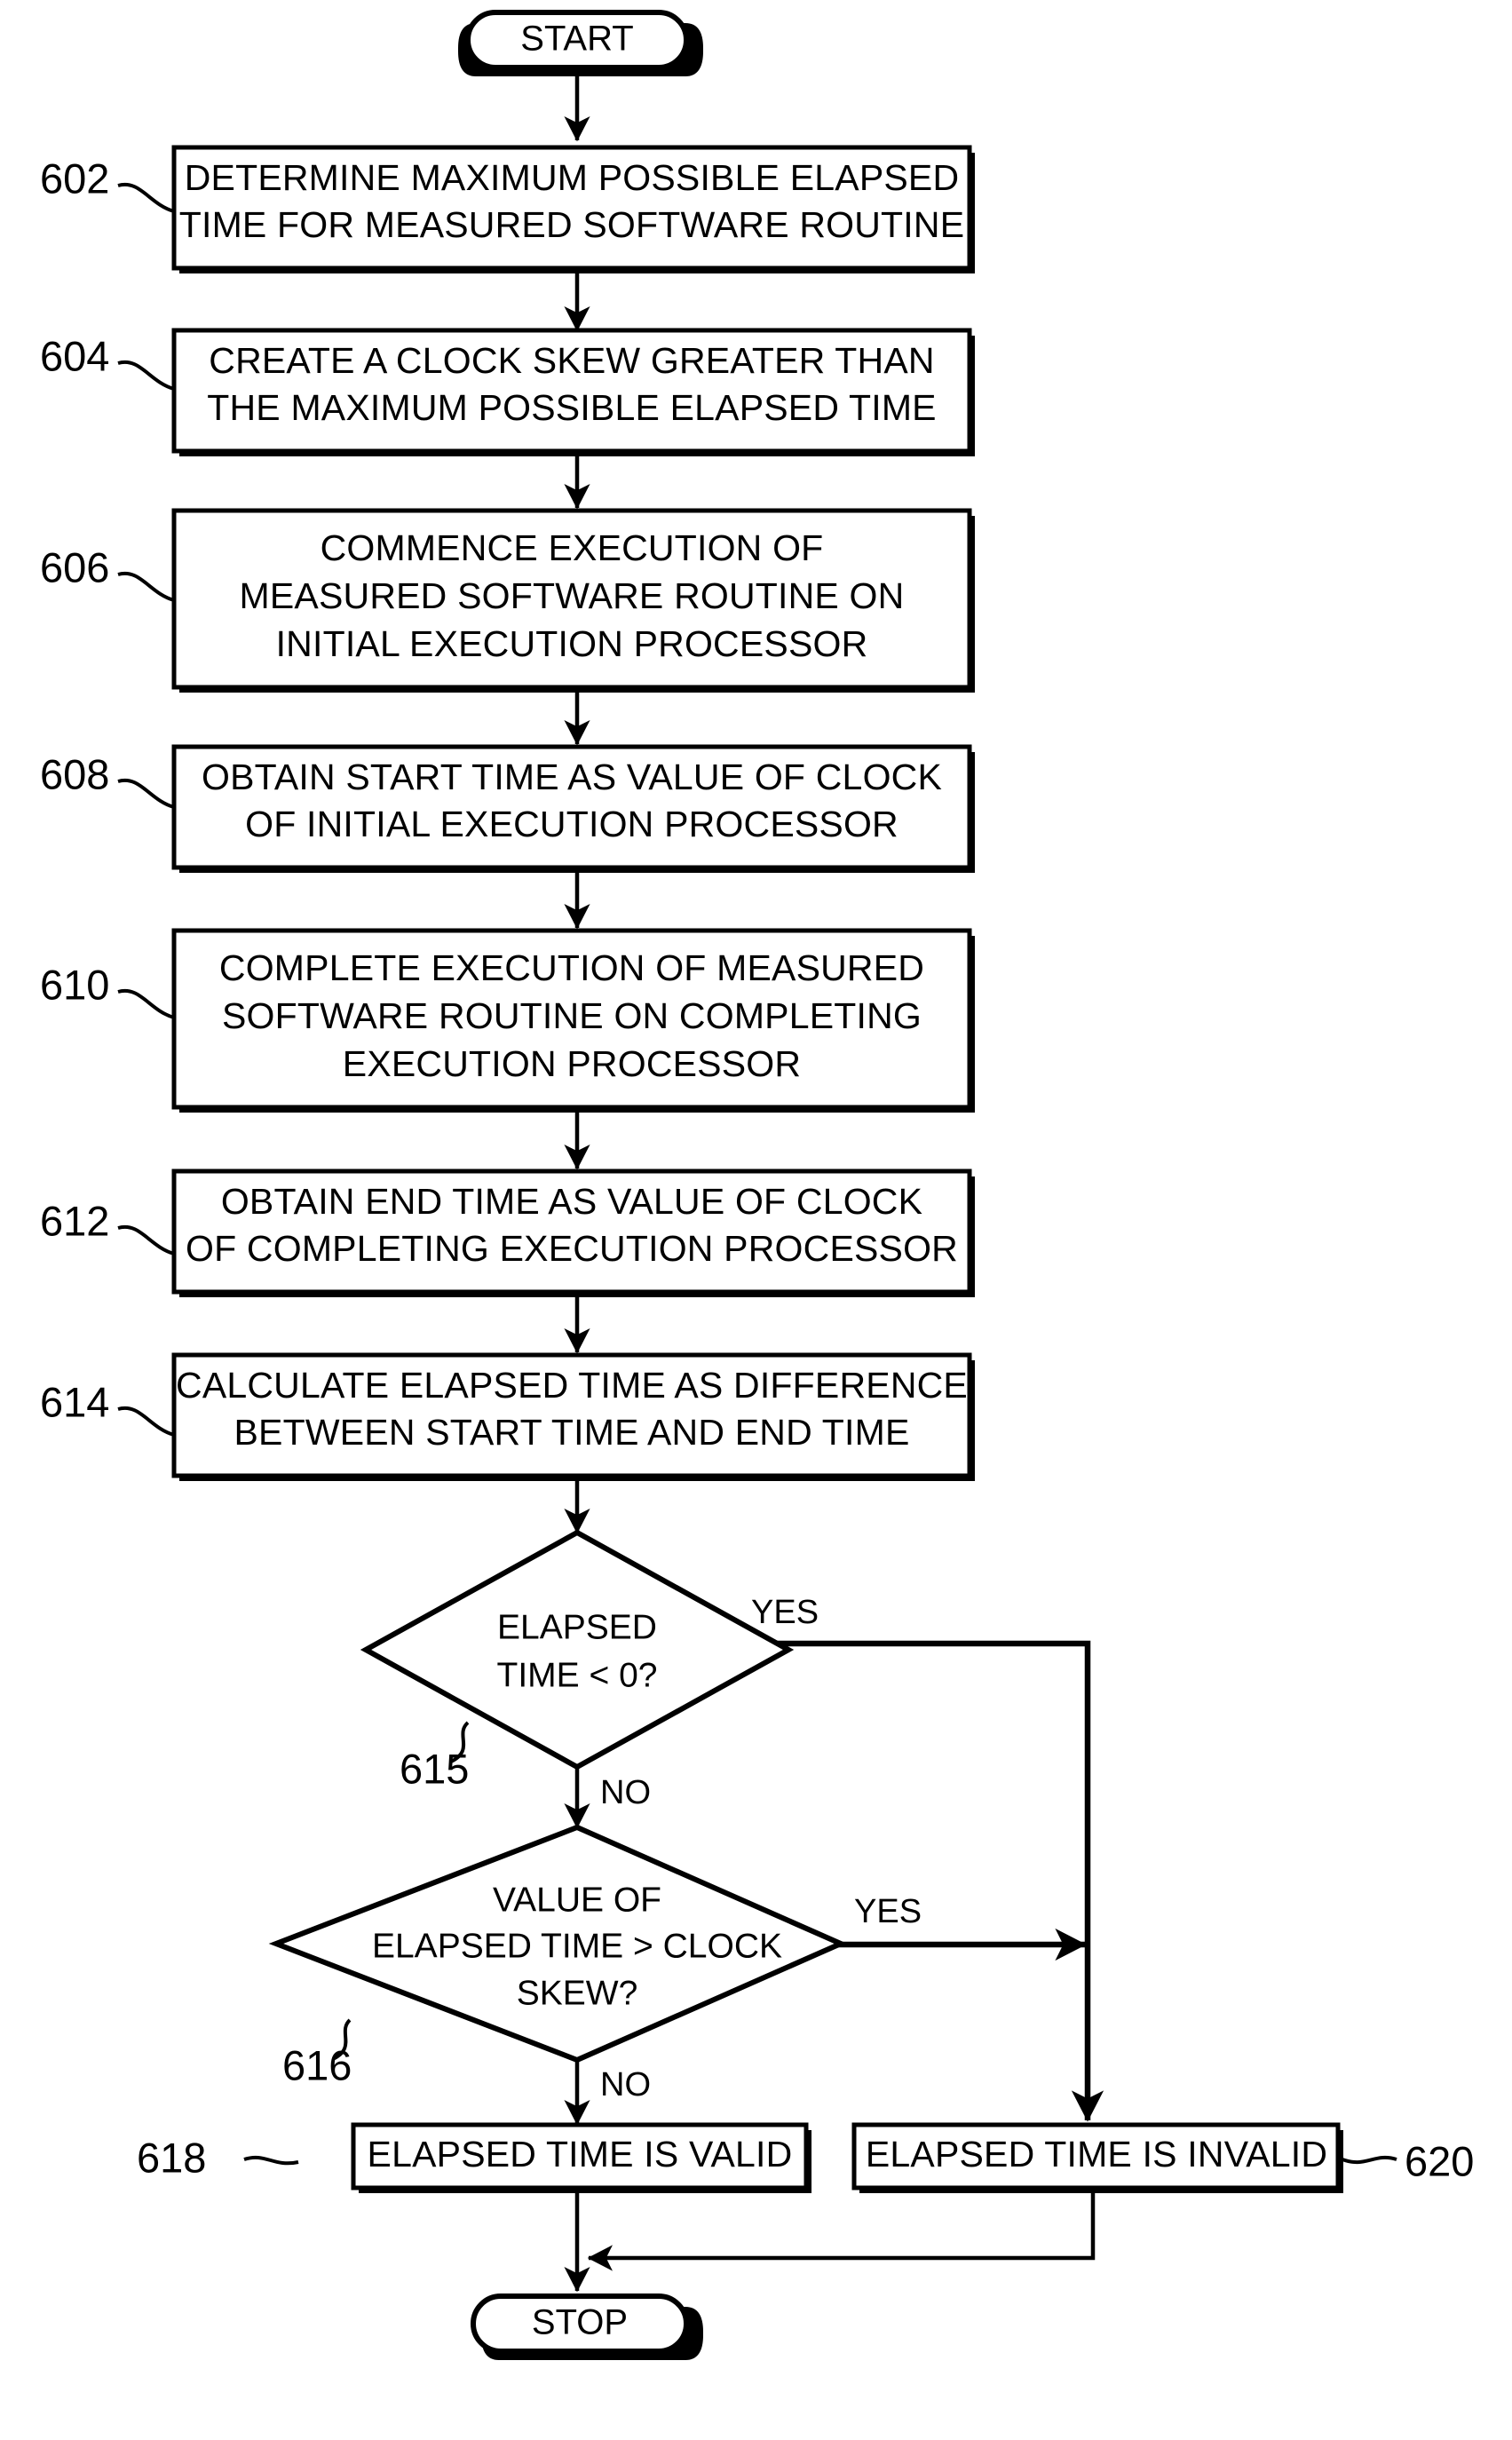 The height and width of the screenshot is (2440, 1512). Describe the element at coordinates (888, 1911) in the screenshot. I see `edge-label-616-yes: YES` at that location.